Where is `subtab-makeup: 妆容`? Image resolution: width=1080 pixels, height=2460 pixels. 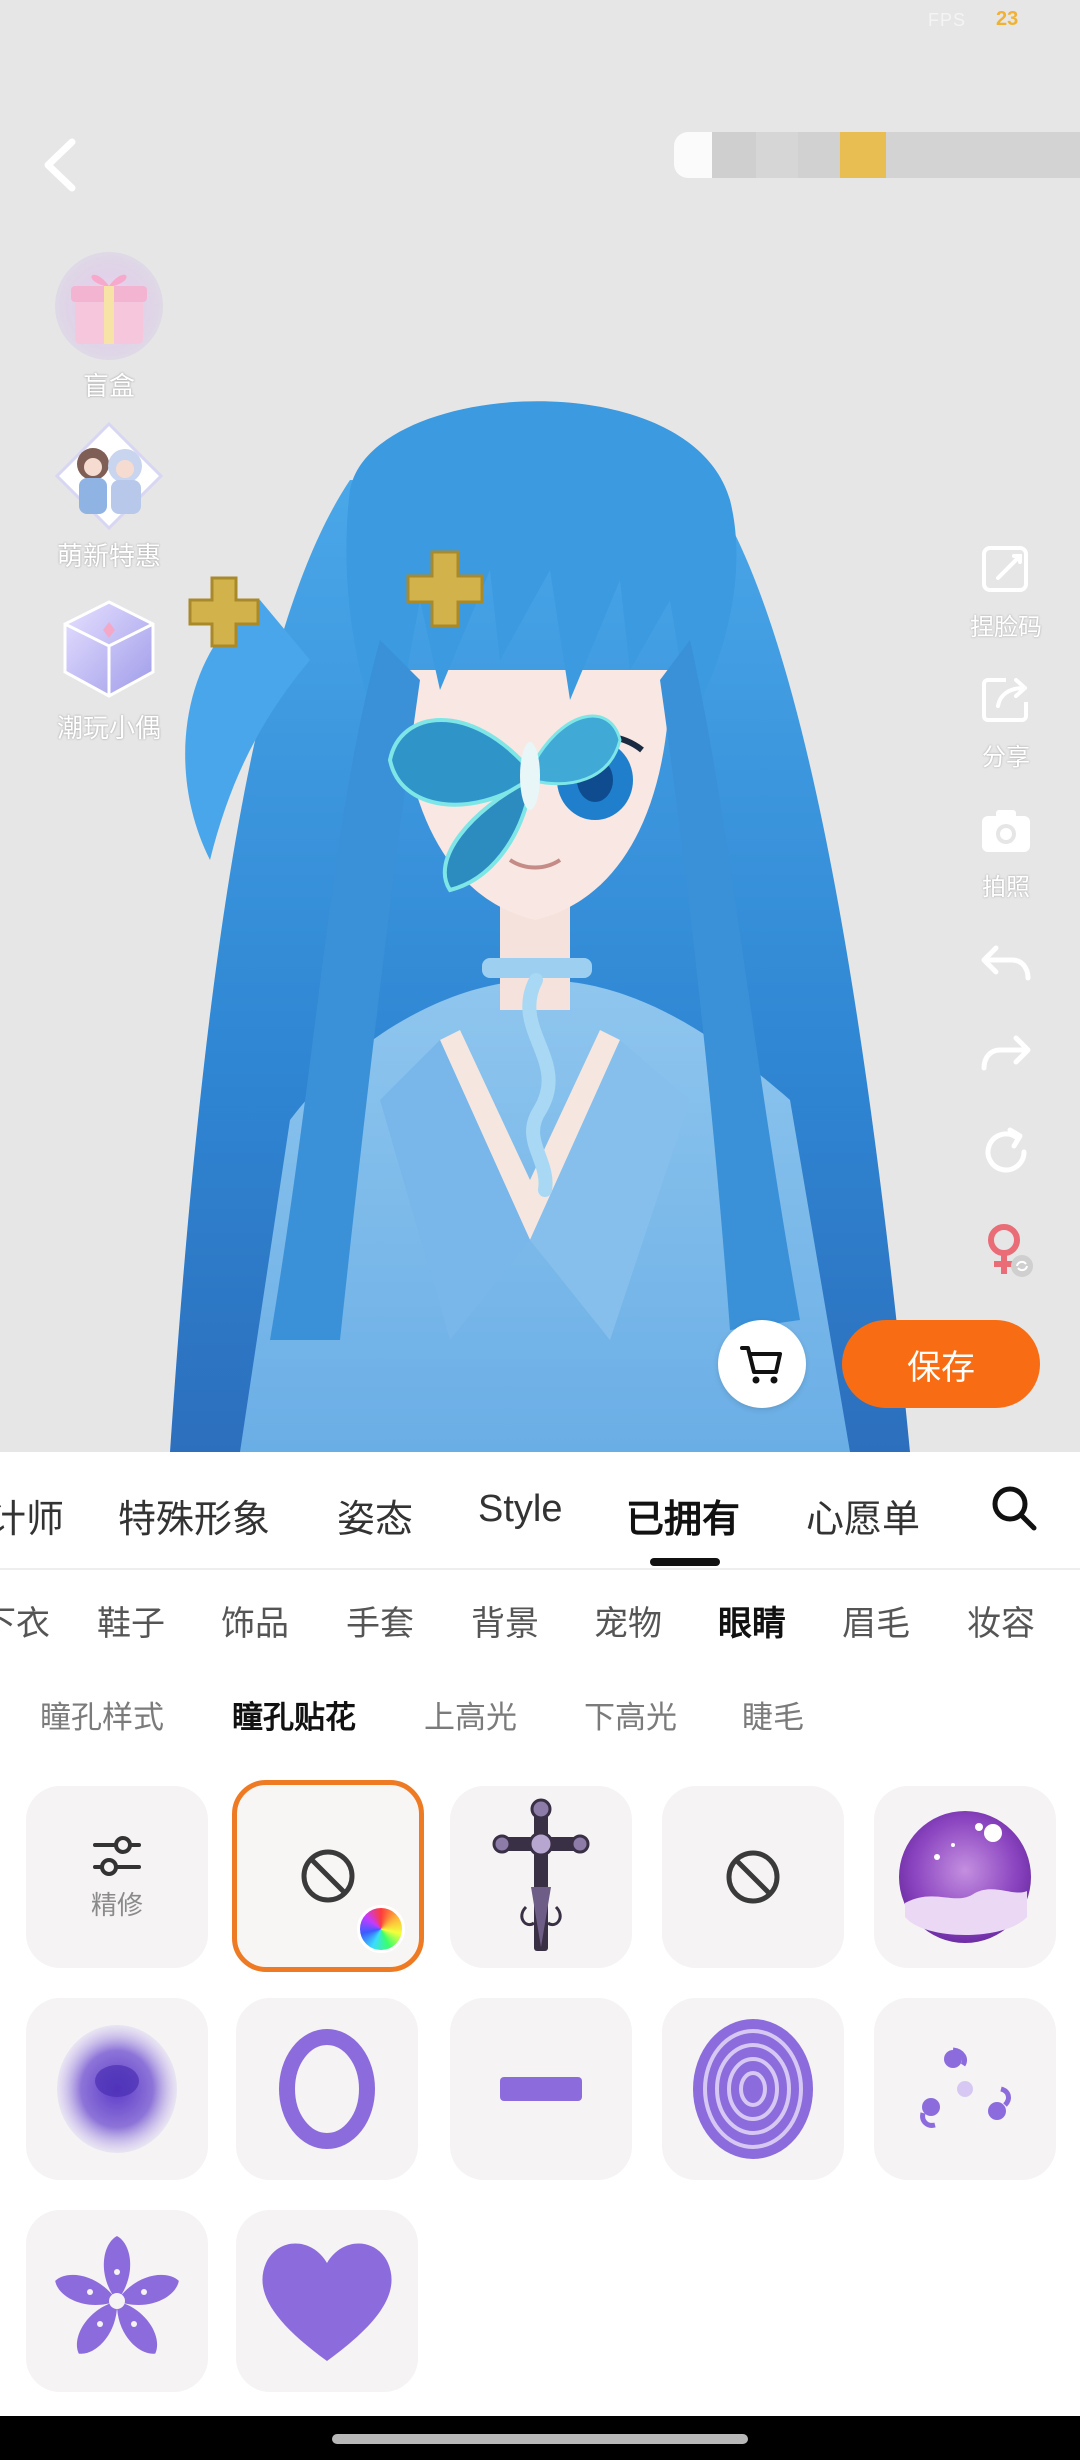
subtab-makeup: 妆容 is located at coordinates (1001, 1620).